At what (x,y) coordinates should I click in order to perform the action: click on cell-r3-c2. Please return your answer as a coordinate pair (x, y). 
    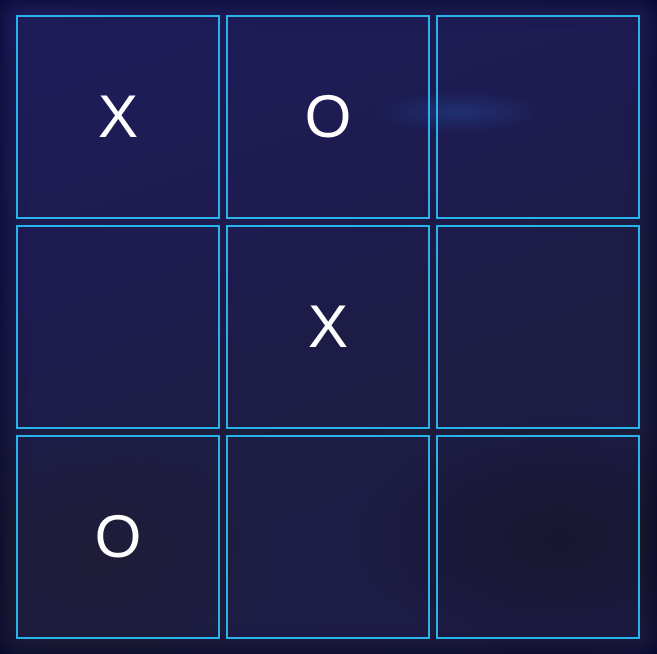
    Looking at the image, I should click on (328, 537).